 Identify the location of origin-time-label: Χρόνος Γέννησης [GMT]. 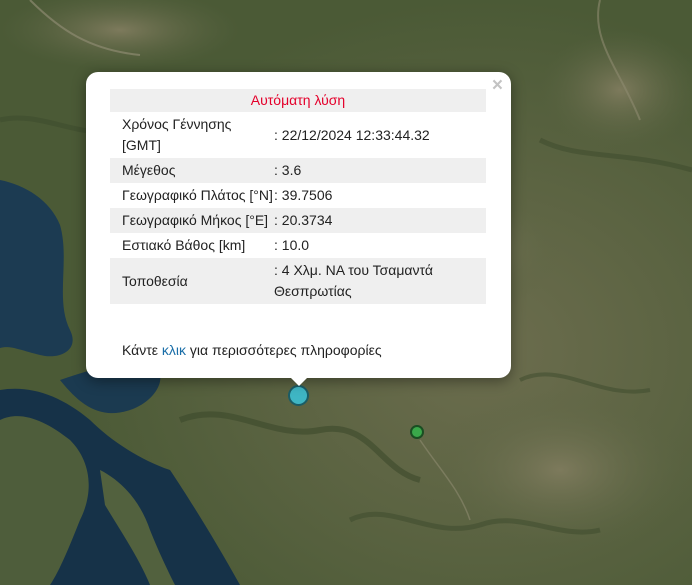
(177, 134).